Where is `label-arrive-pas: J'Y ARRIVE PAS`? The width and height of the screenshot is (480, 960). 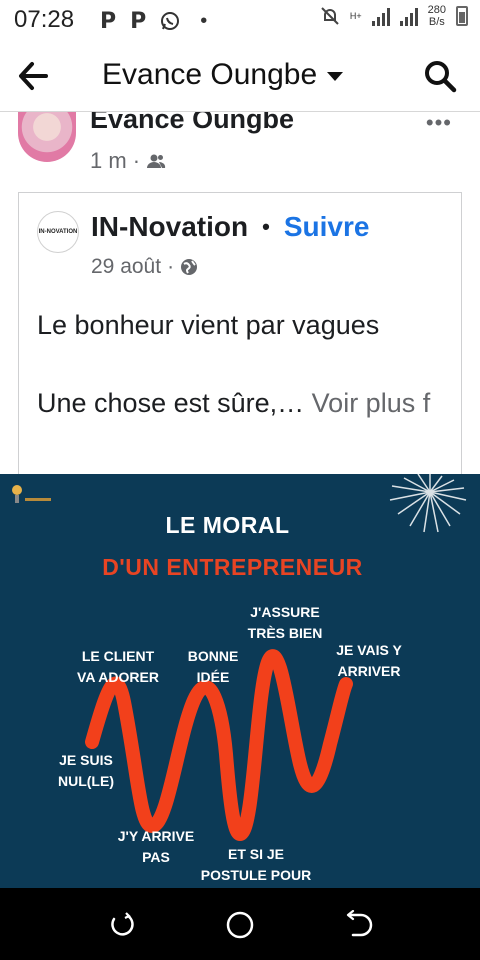
label-arrive-pas: J'Y ARRIVE PAS is located at coordinates (156, 846).